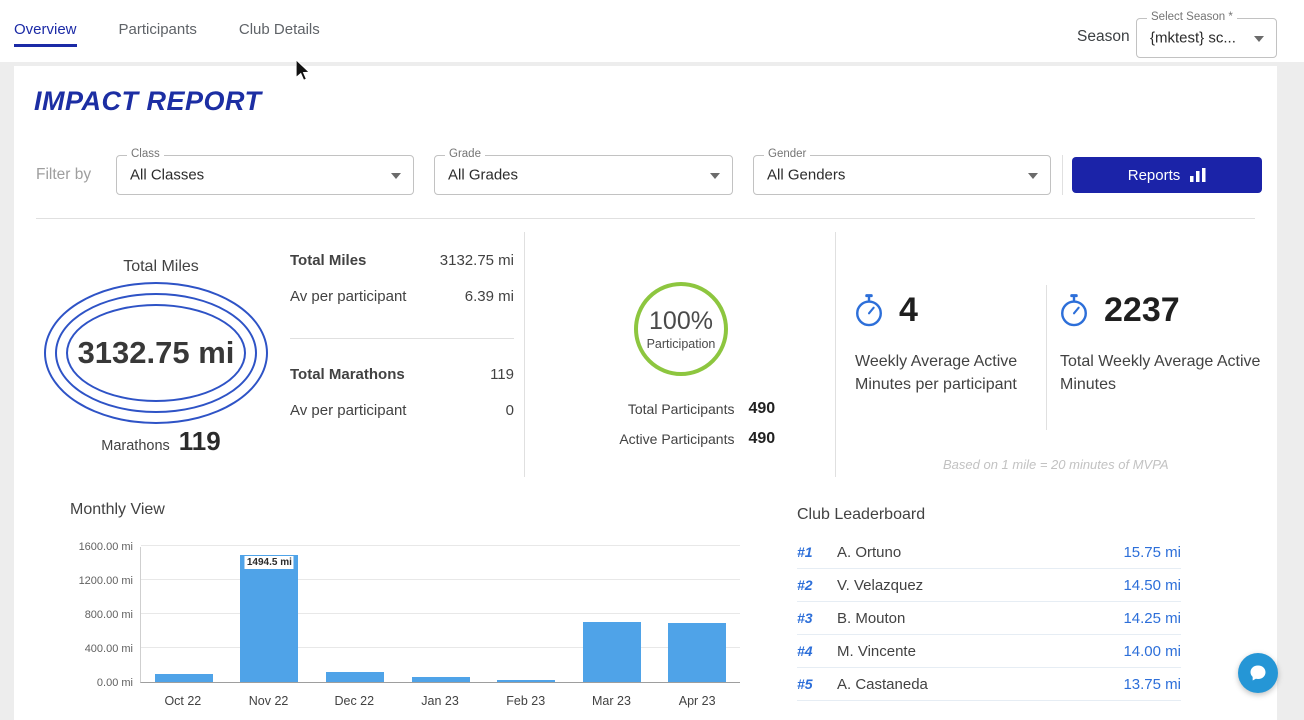  Describe the element at coordinates (476, 260) in the screenshot. I see `summary-total-miles-value: 3132.75 mi` at that location.